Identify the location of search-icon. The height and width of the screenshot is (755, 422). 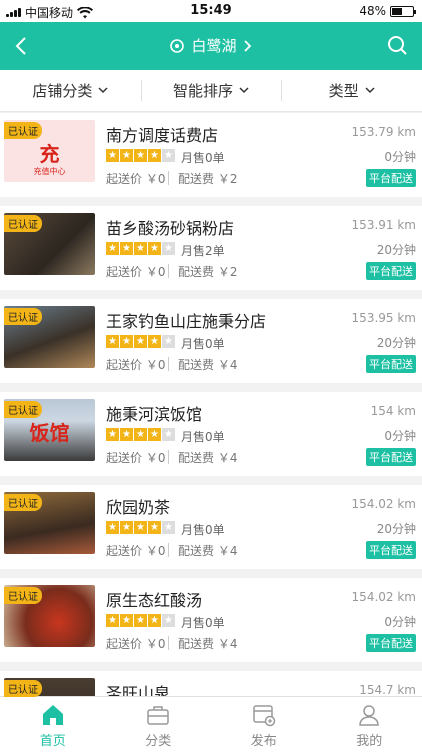
(398, 46).